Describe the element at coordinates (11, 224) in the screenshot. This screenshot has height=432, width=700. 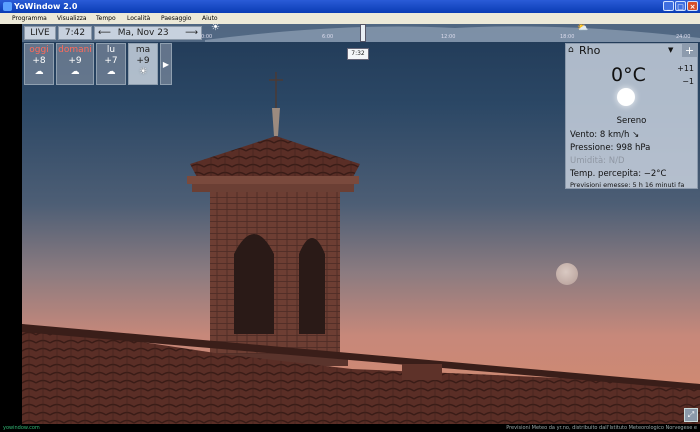
I see `left-border` at that location.